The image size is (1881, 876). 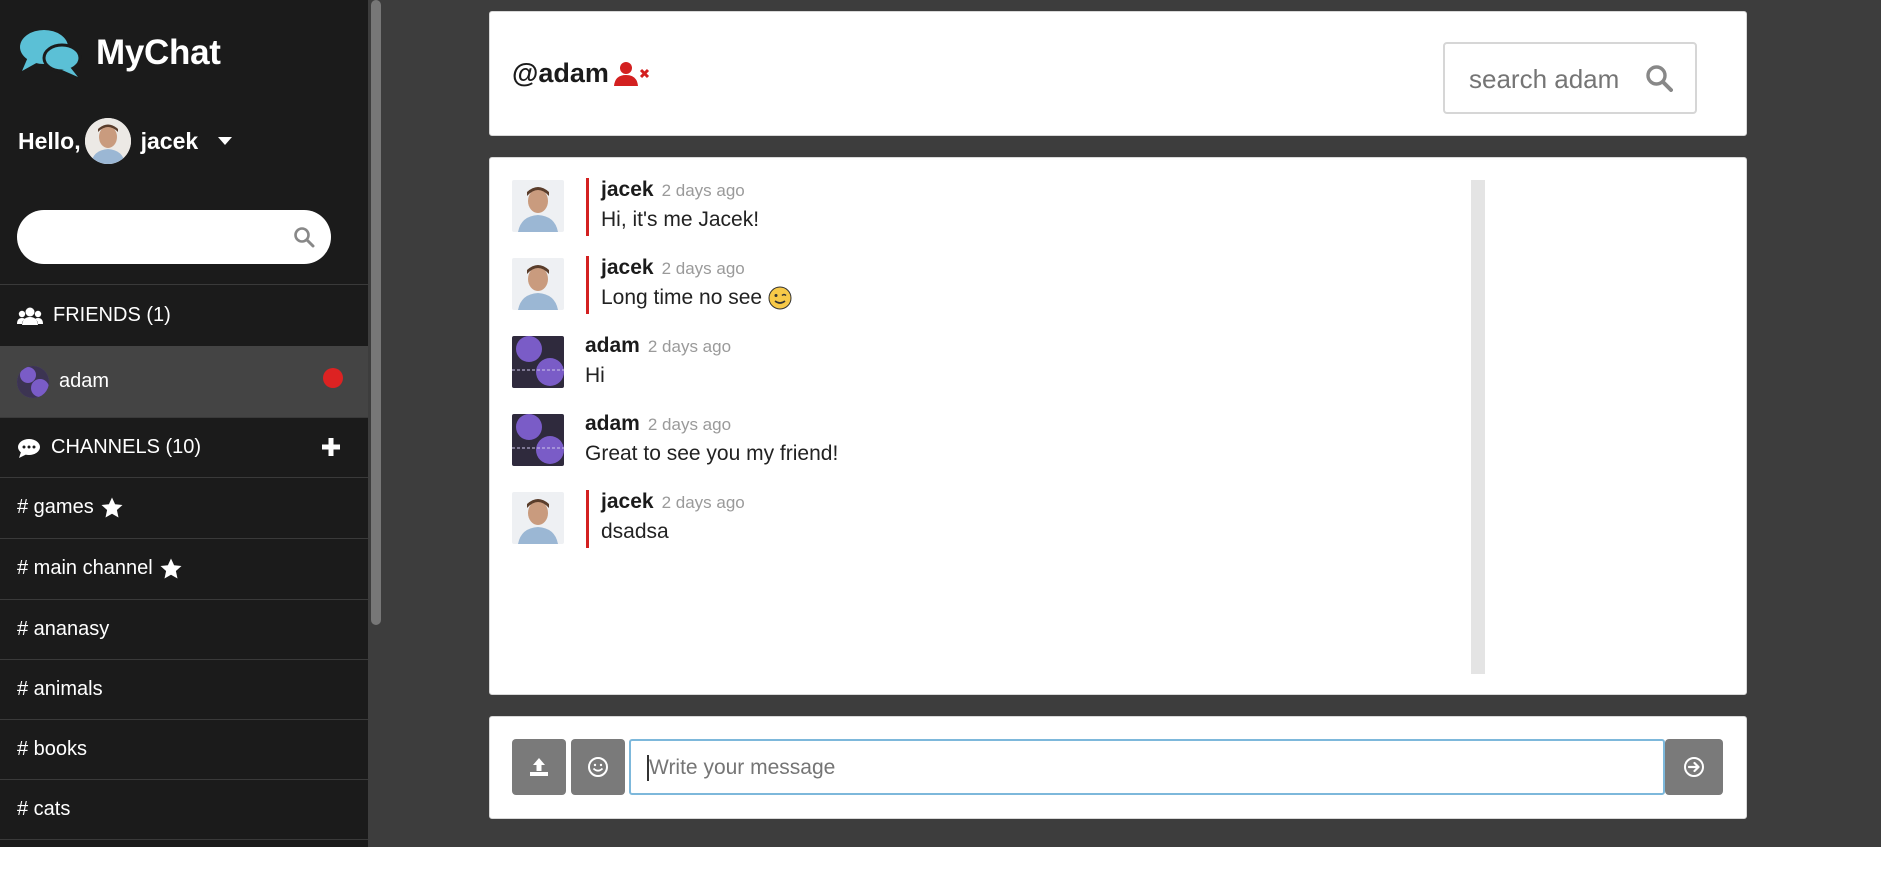 I want to click on users-icon, so click(x=30, y=316).